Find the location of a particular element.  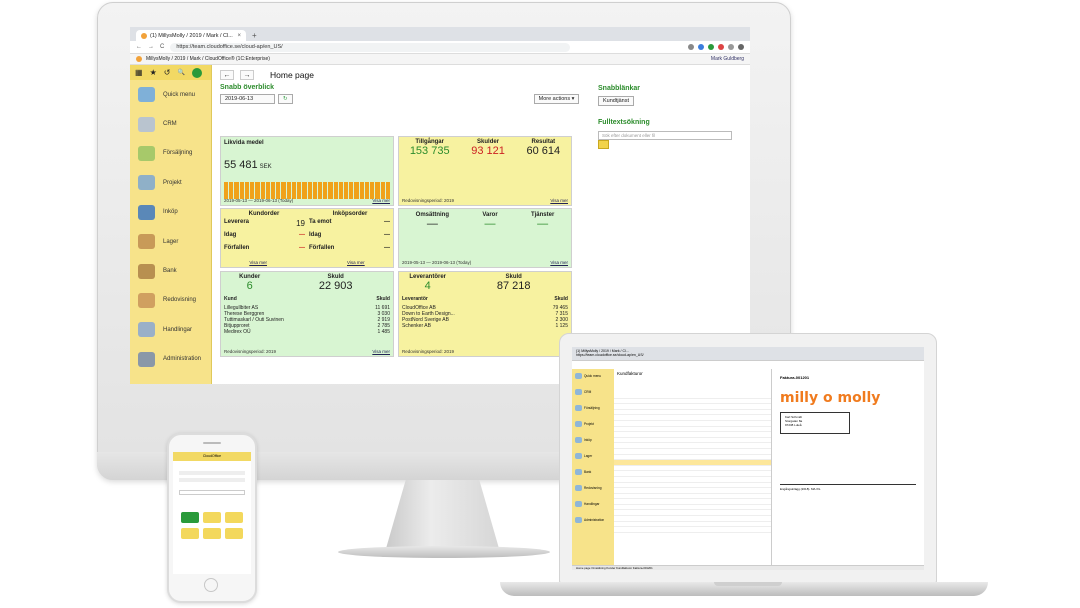

imac-foot is located at coordinates (444, 552).